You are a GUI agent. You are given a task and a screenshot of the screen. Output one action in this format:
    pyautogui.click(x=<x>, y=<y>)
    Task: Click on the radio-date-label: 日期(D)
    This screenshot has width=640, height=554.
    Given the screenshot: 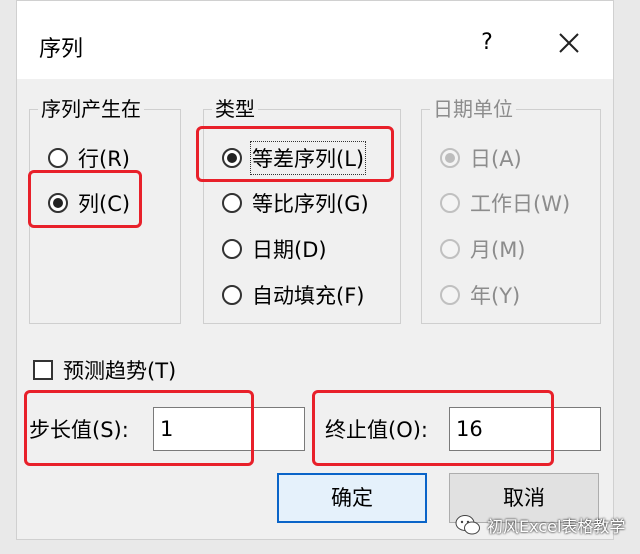 What is the action you would take?
    pyautogui.click(x=289, y=250)
    